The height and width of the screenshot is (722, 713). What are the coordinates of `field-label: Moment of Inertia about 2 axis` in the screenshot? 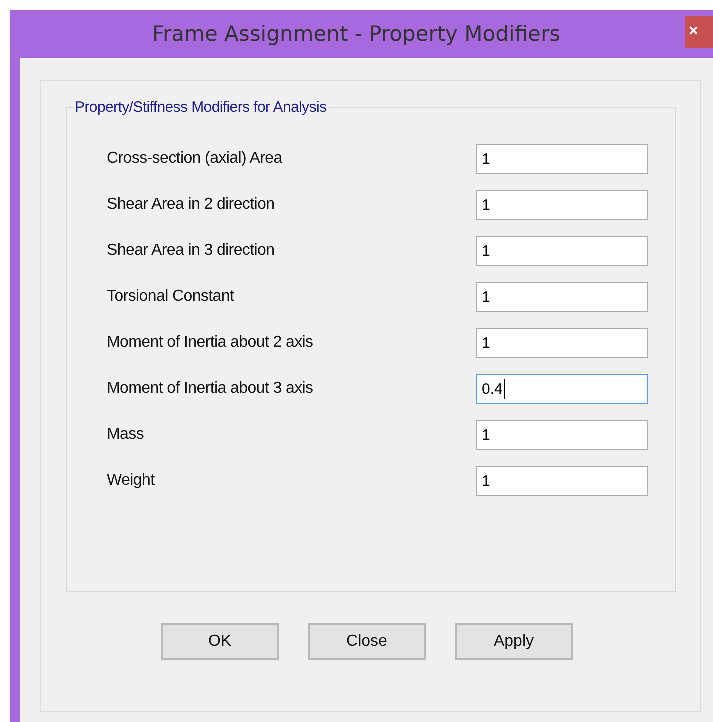 It's located at (210, 343).